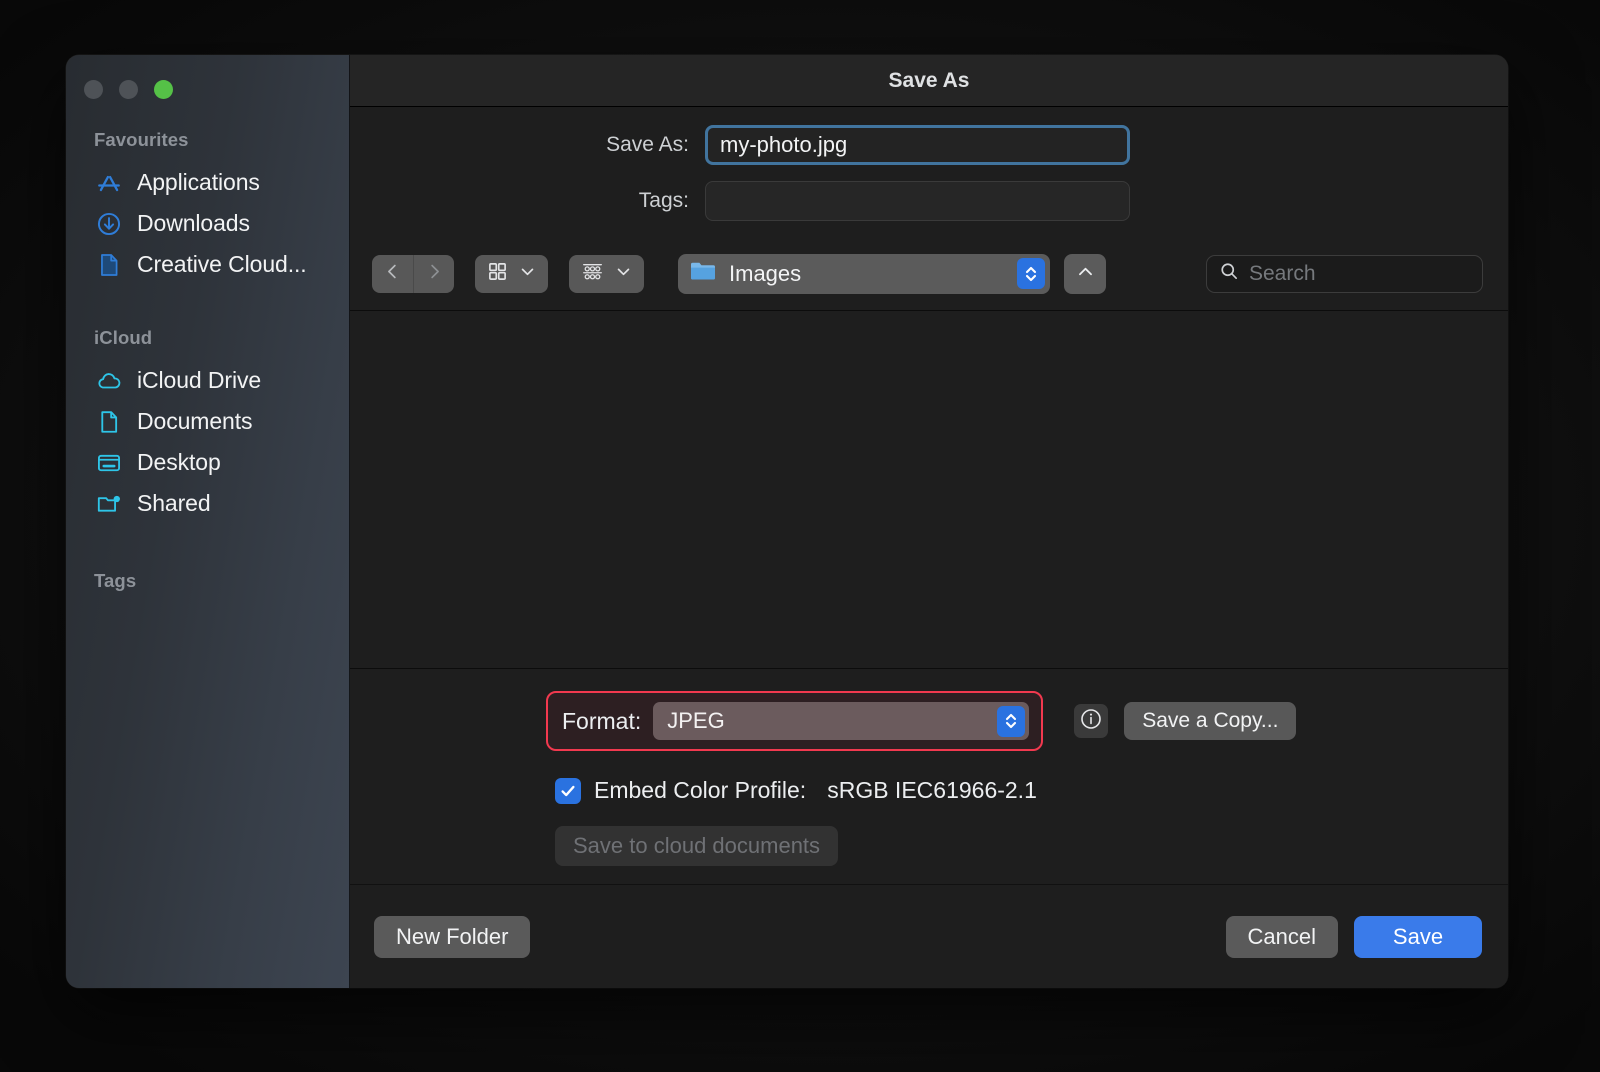 The image size is (1600, 1072). Describe the element at coordinates (109, 504) in the screenshot. I see `shared-folder-icon` at that location.